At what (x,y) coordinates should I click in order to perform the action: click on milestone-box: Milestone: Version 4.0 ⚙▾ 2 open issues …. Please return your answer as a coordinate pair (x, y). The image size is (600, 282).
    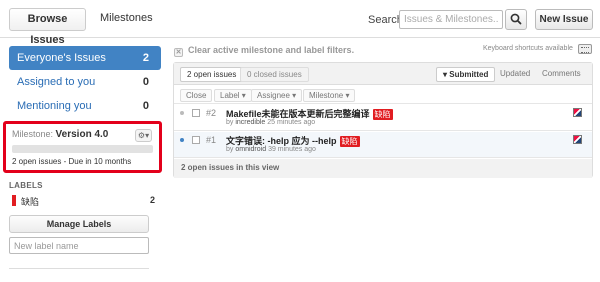
    Looking at the image, I should click on (82, 147).